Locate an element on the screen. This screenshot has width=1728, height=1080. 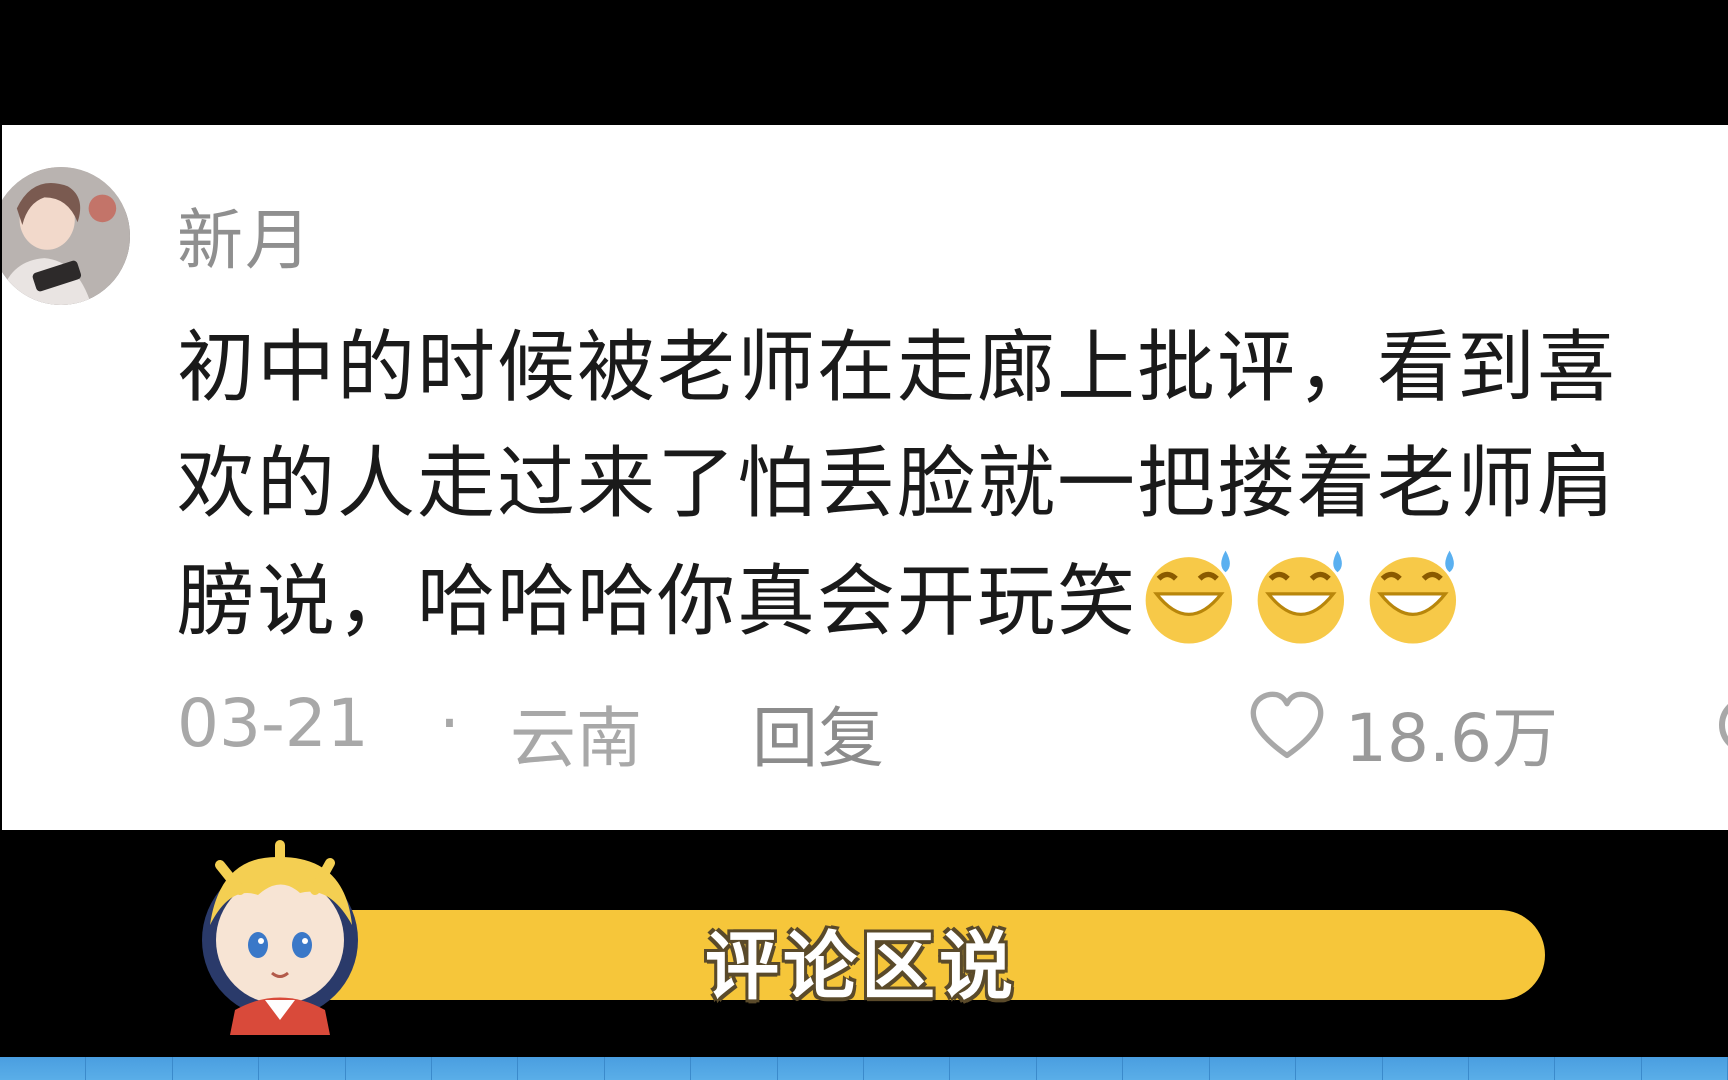
mascot-avatar is located at coordinates (280, 937).